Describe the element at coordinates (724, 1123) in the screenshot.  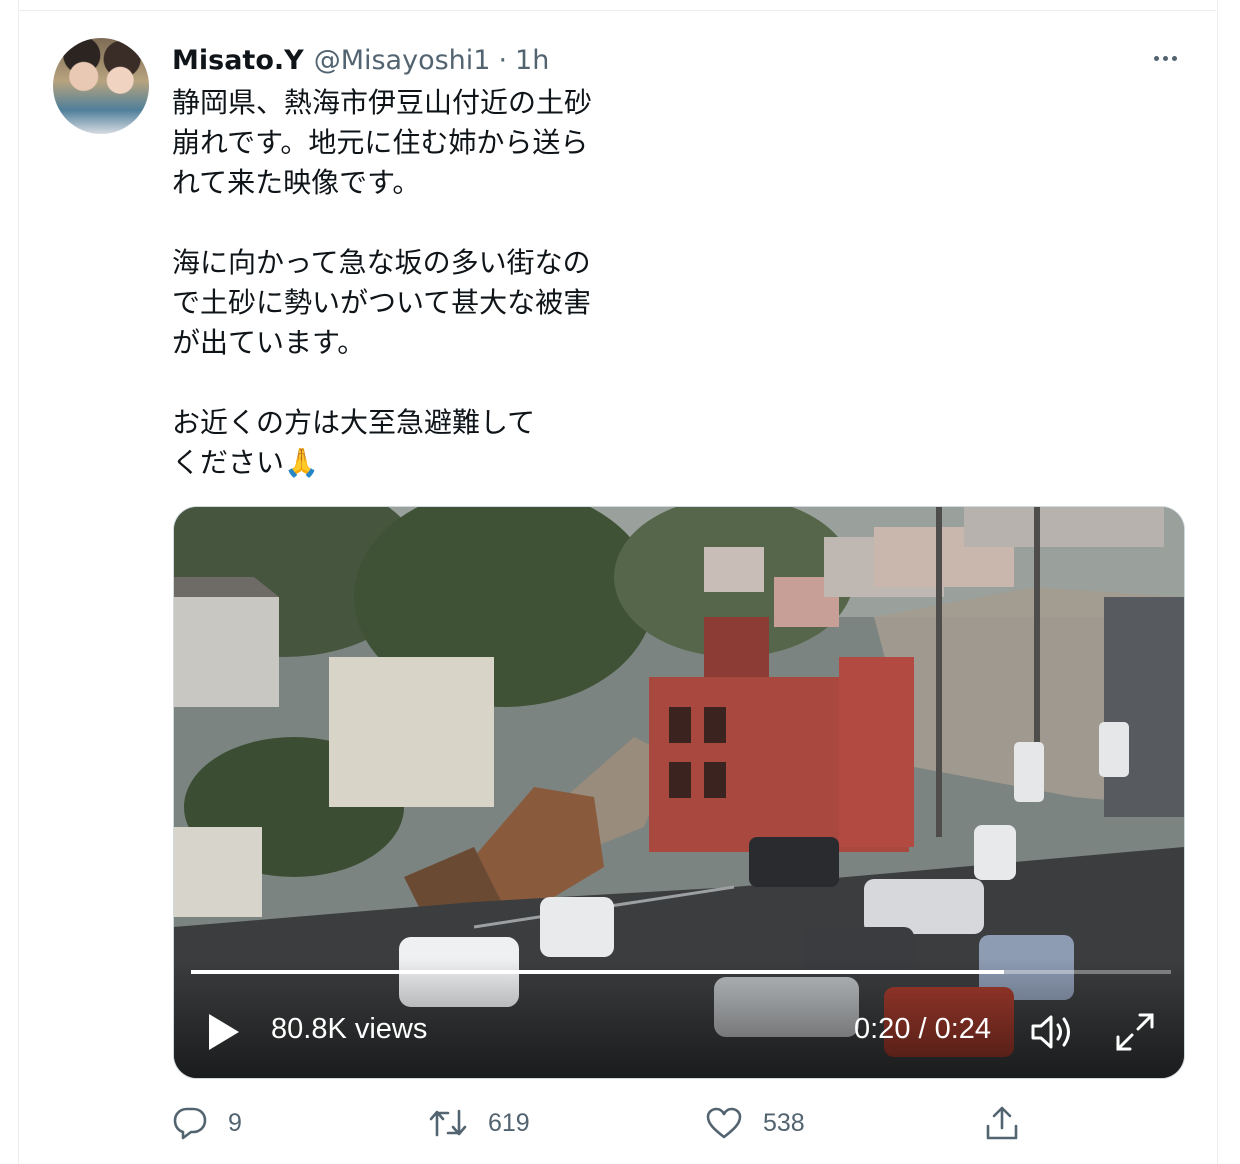
I see `heart-icon` at that location.